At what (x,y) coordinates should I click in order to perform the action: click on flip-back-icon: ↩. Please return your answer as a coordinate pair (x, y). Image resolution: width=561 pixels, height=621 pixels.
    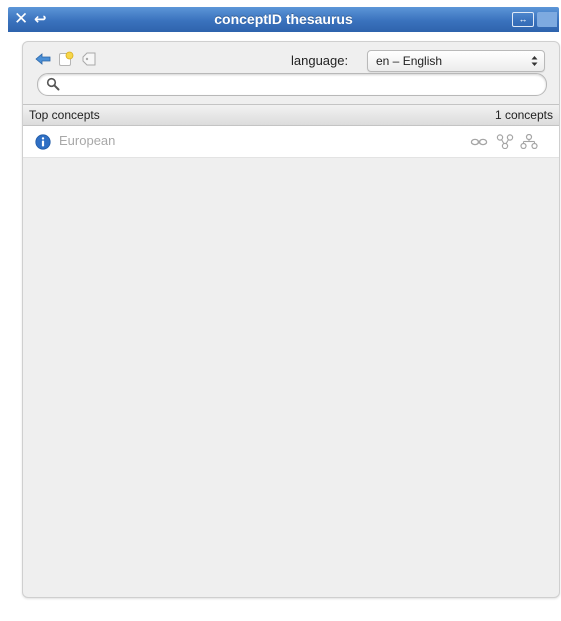
    Looking at the image, I should click on (40, 19).